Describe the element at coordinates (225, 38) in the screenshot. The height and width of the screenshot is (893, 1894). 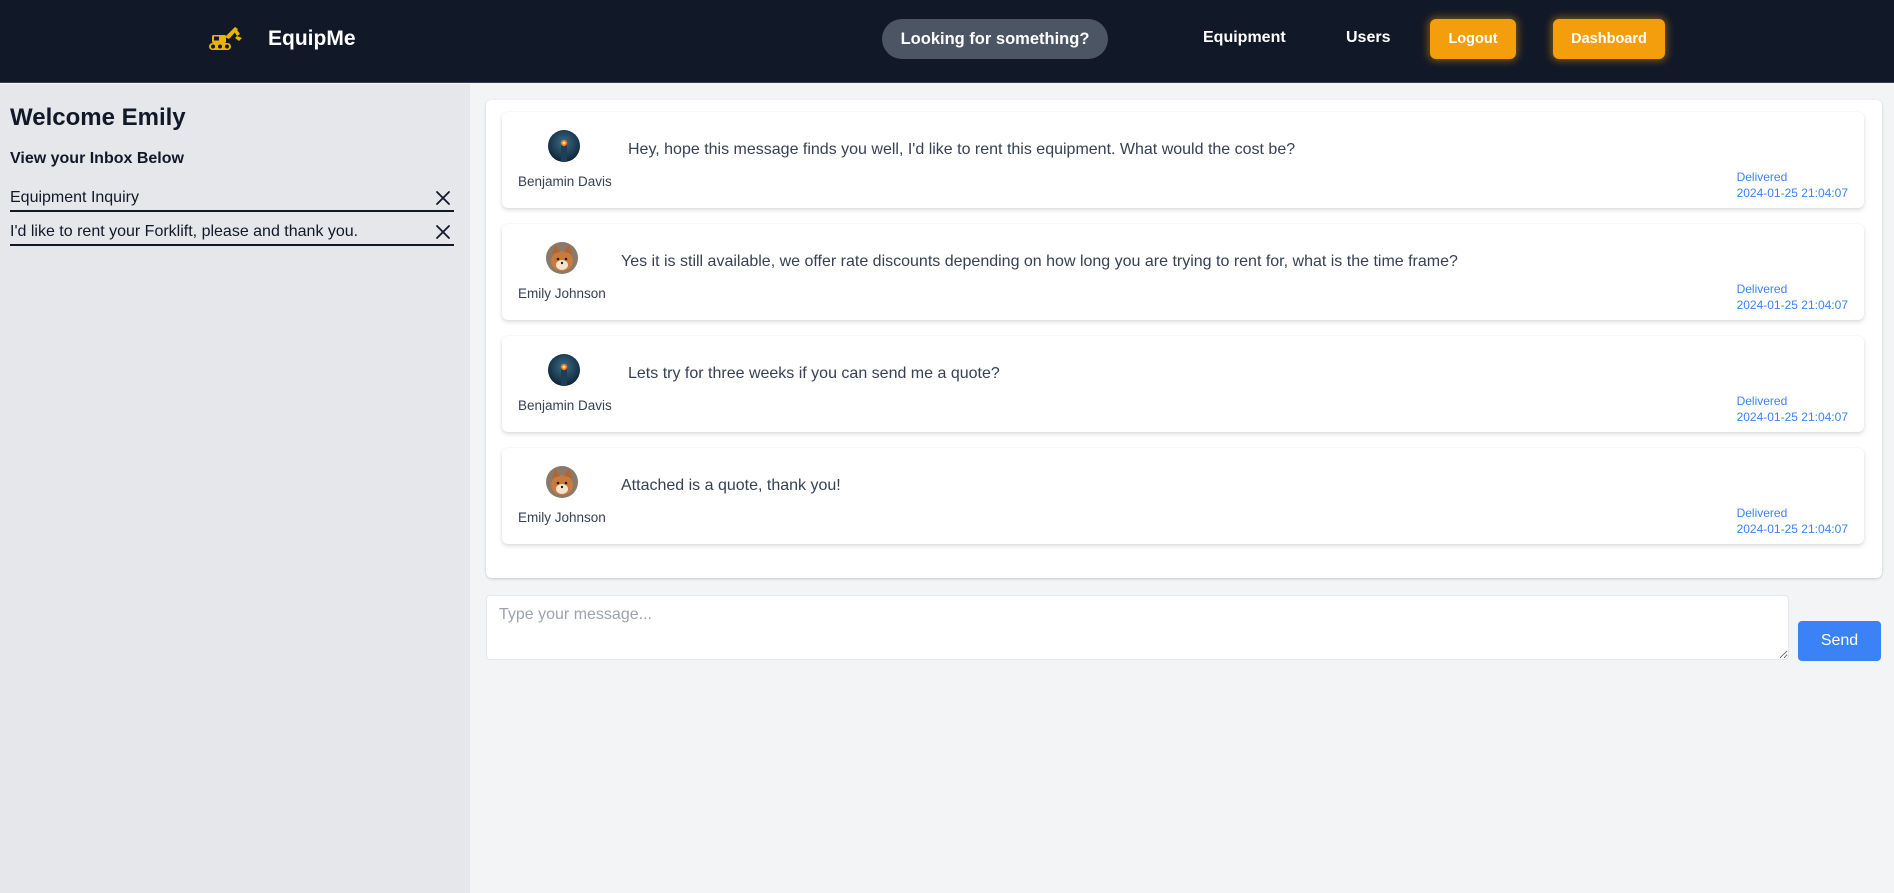
I see `excavator-icon` at that location.